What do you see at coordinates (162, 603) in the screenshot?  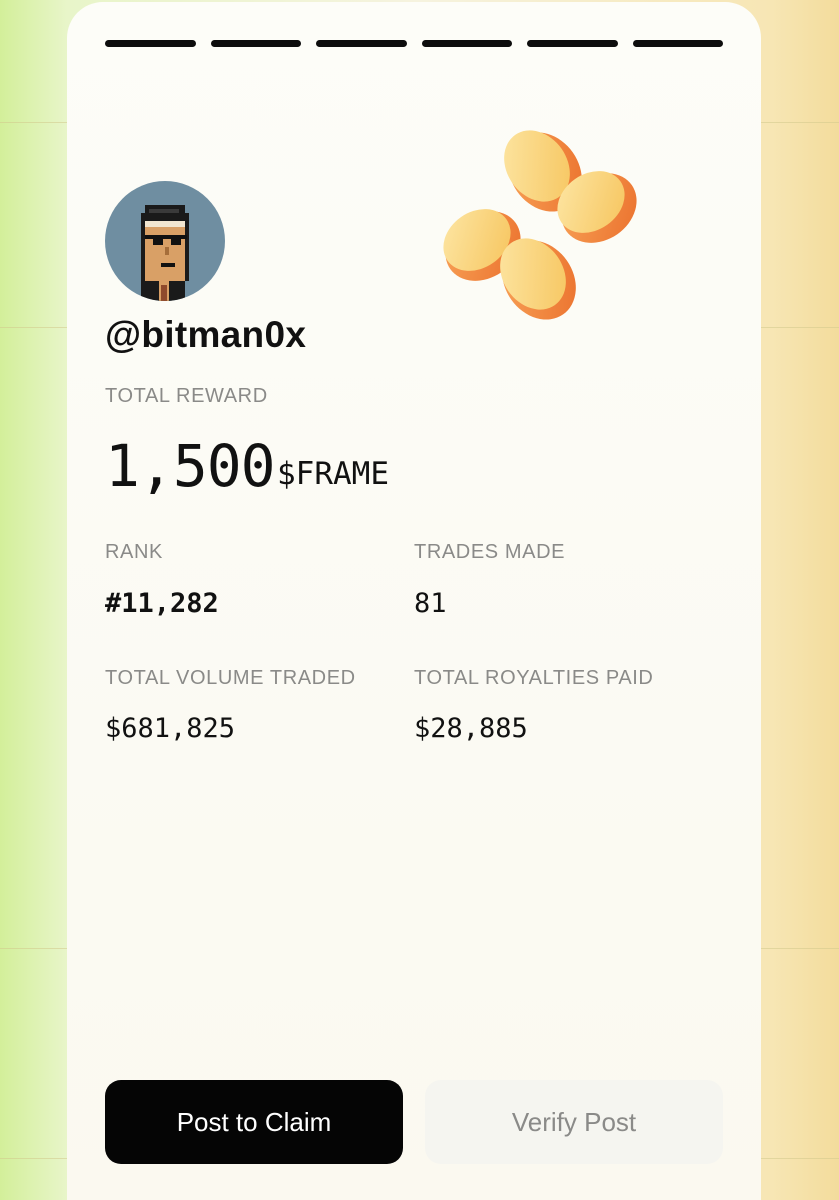 I see `rank-value: #11,282` at bounding box center [162, 603].